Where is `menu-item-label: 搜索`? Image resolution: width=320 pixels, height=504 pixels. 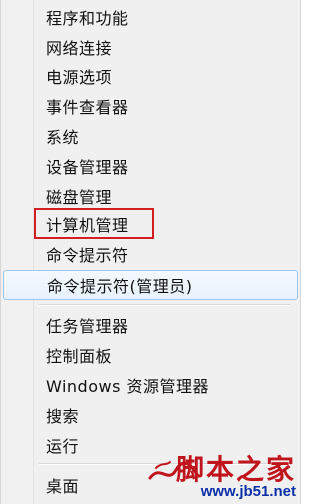 menu-item-label: 搜索 is located at coordinates (63, 416).